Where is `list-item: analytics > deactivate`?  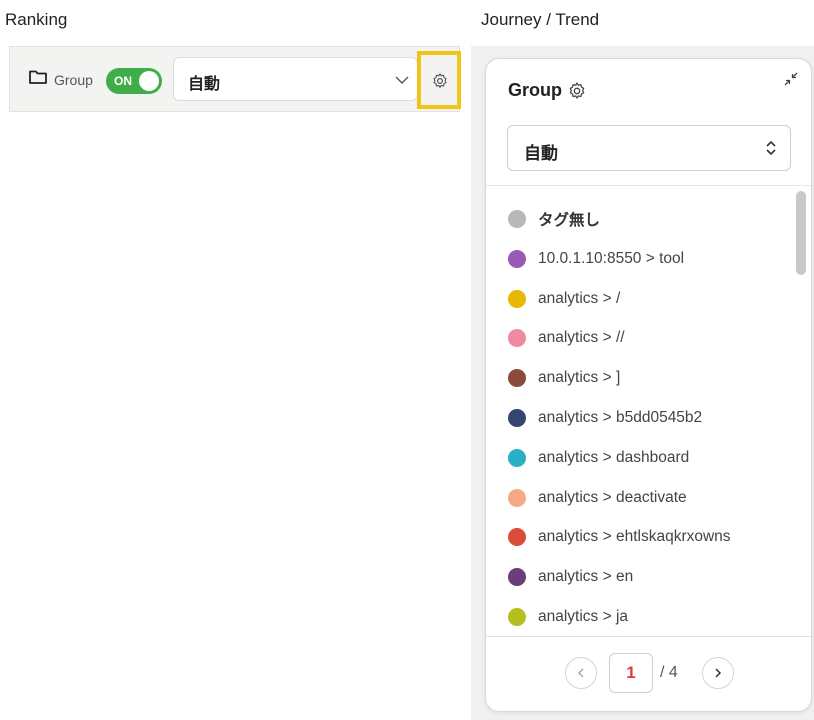 list-item: analytics > deactivate is located at coordinates (597, 498).